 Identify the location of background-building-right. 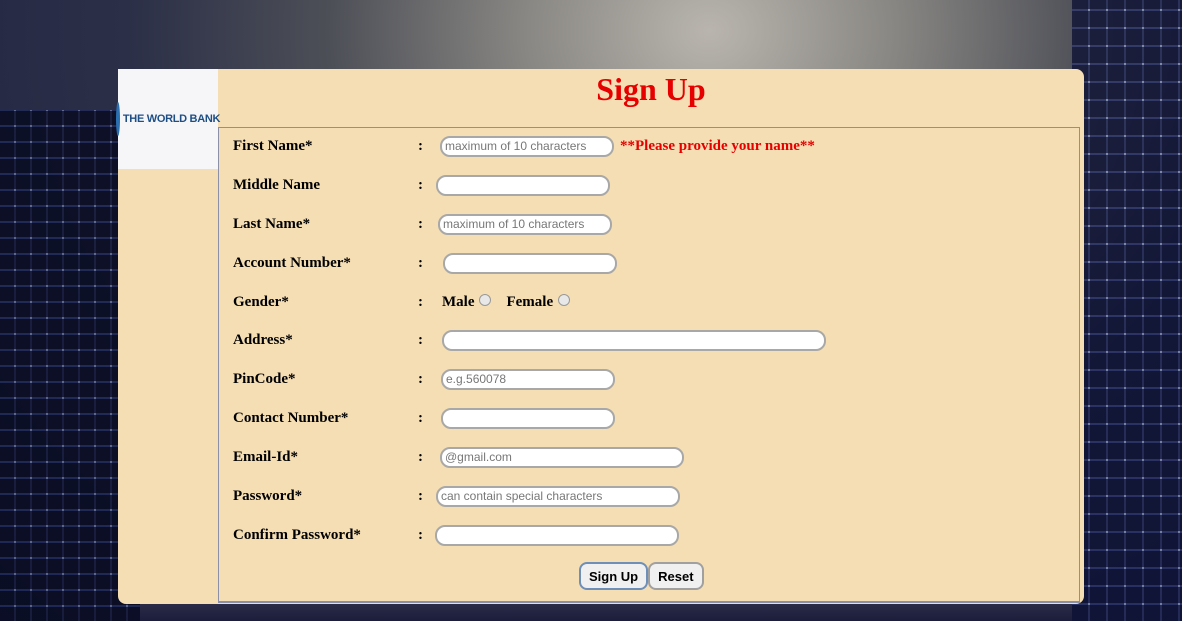
(1127, 310).